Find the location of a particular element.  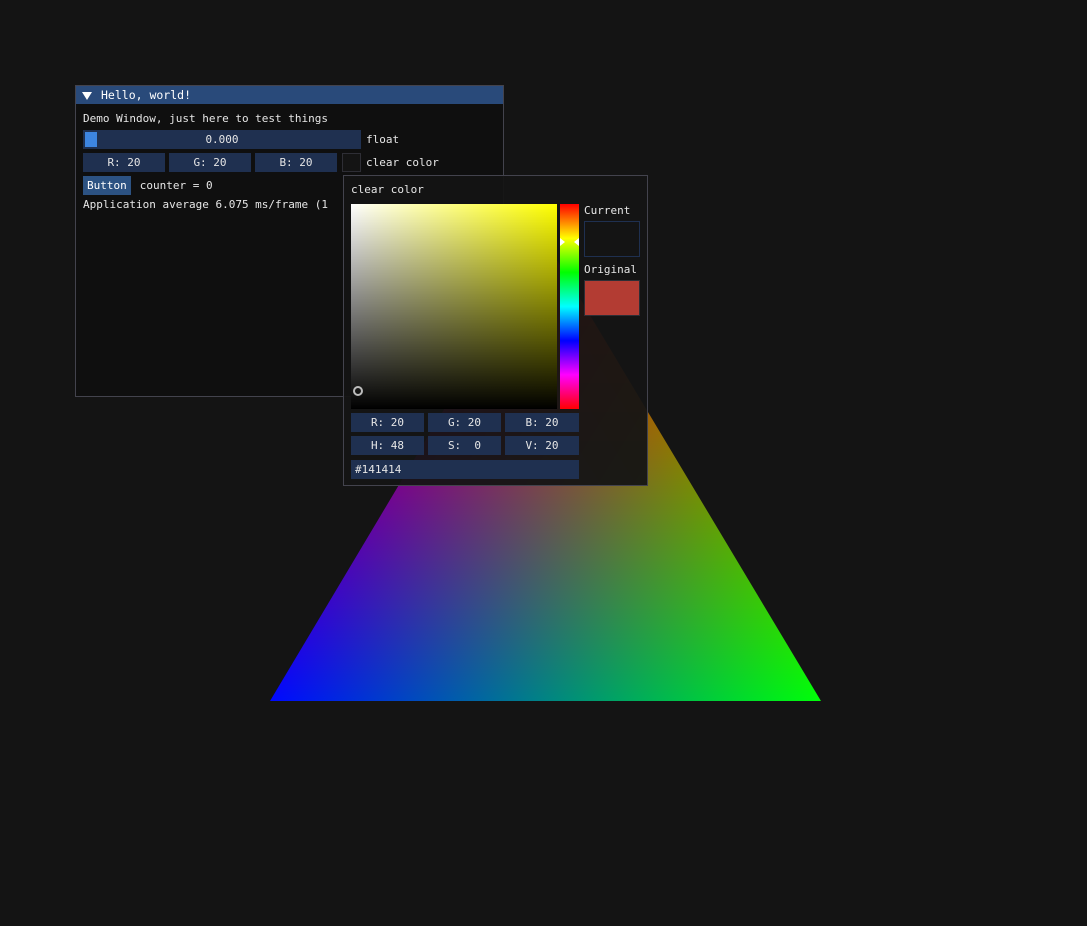

saturation-value-square is located at coordinates (454, 306).